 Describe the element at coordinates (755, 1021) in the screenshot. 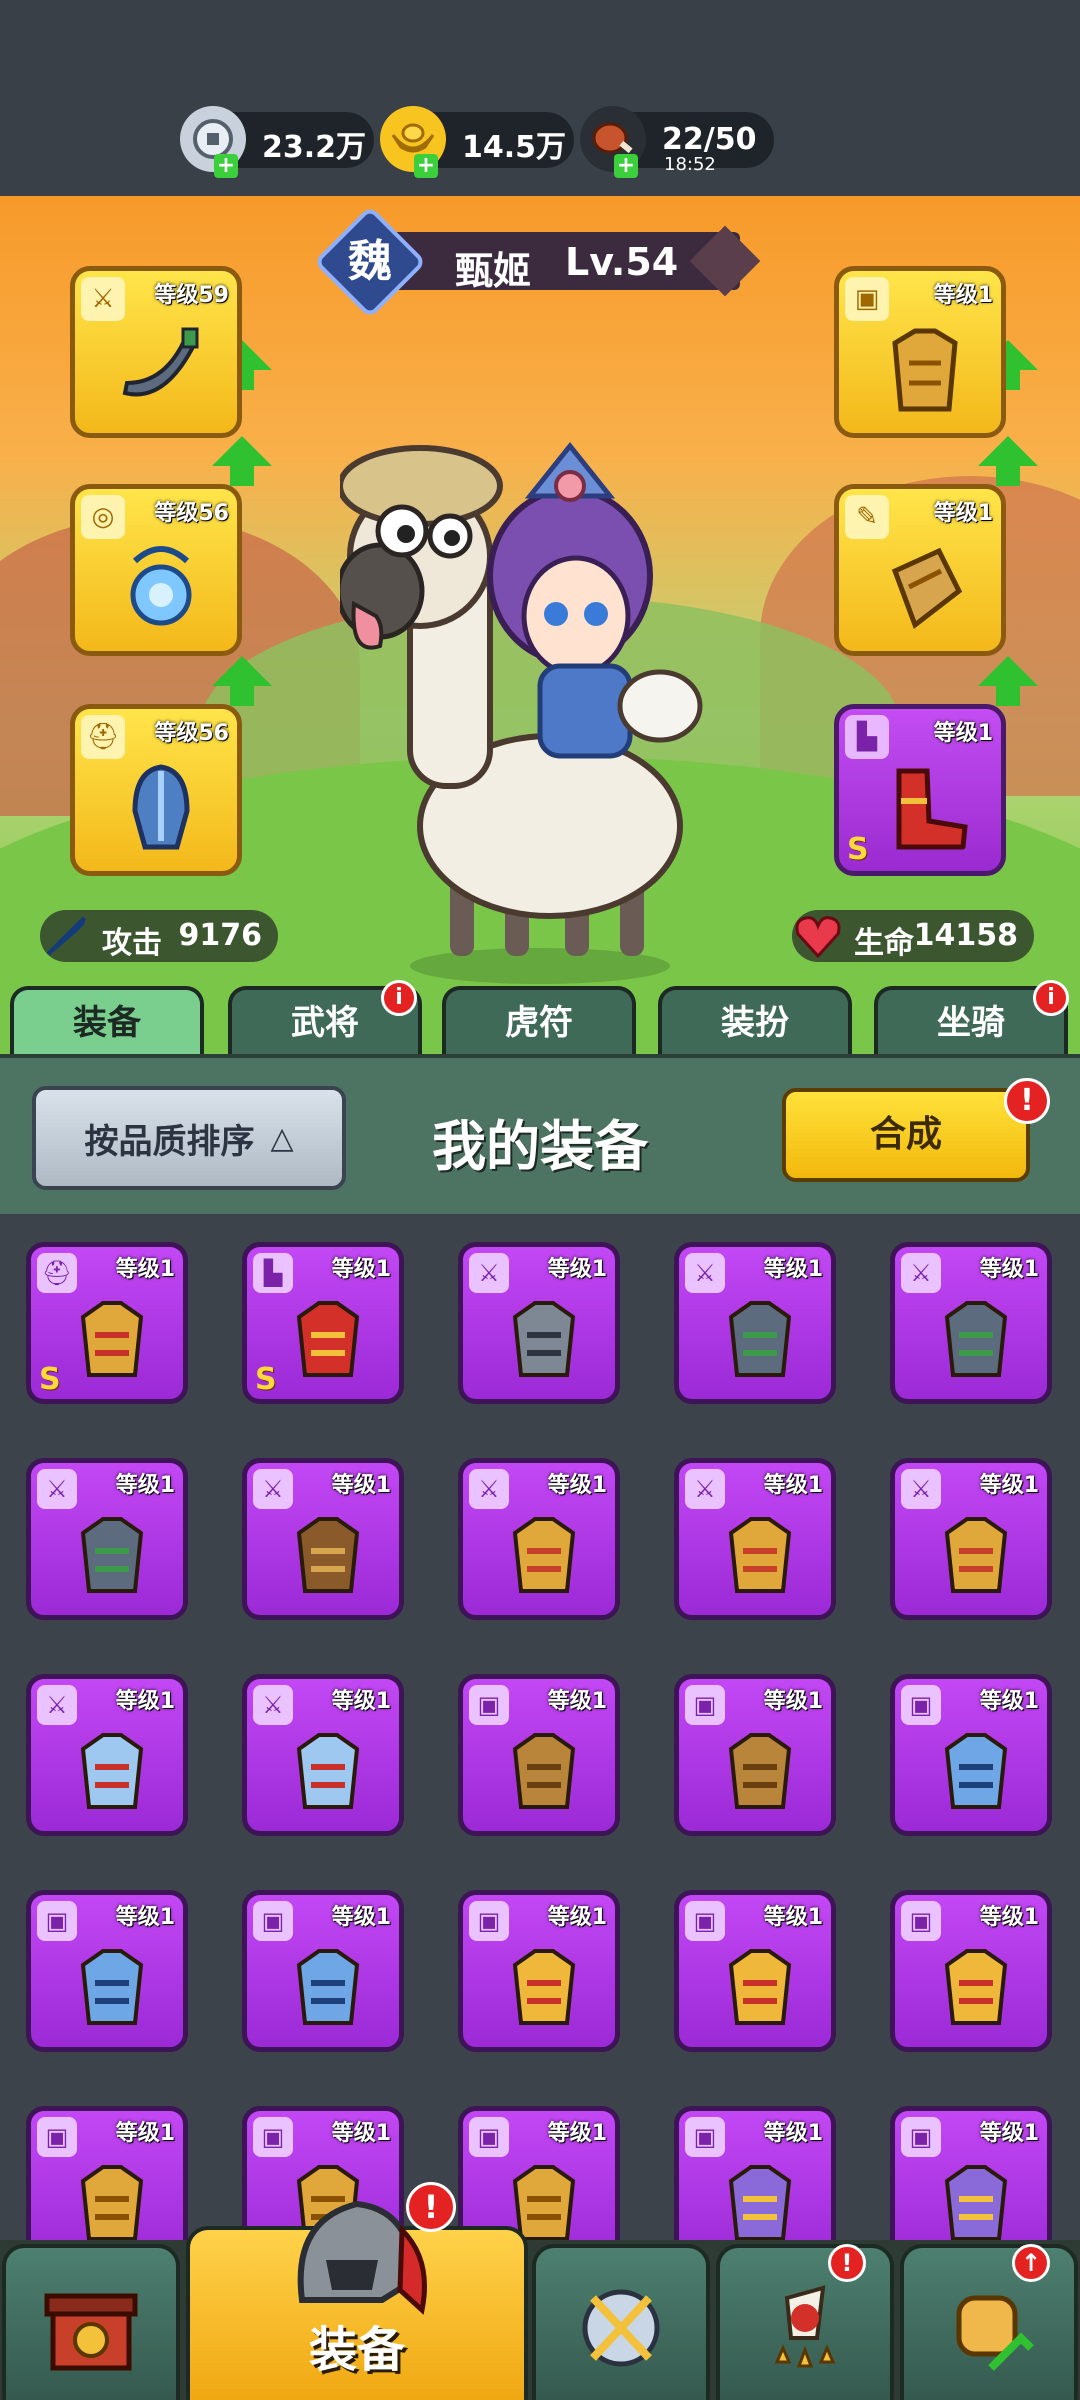

I see `tab-costume: 装扮` at that location.